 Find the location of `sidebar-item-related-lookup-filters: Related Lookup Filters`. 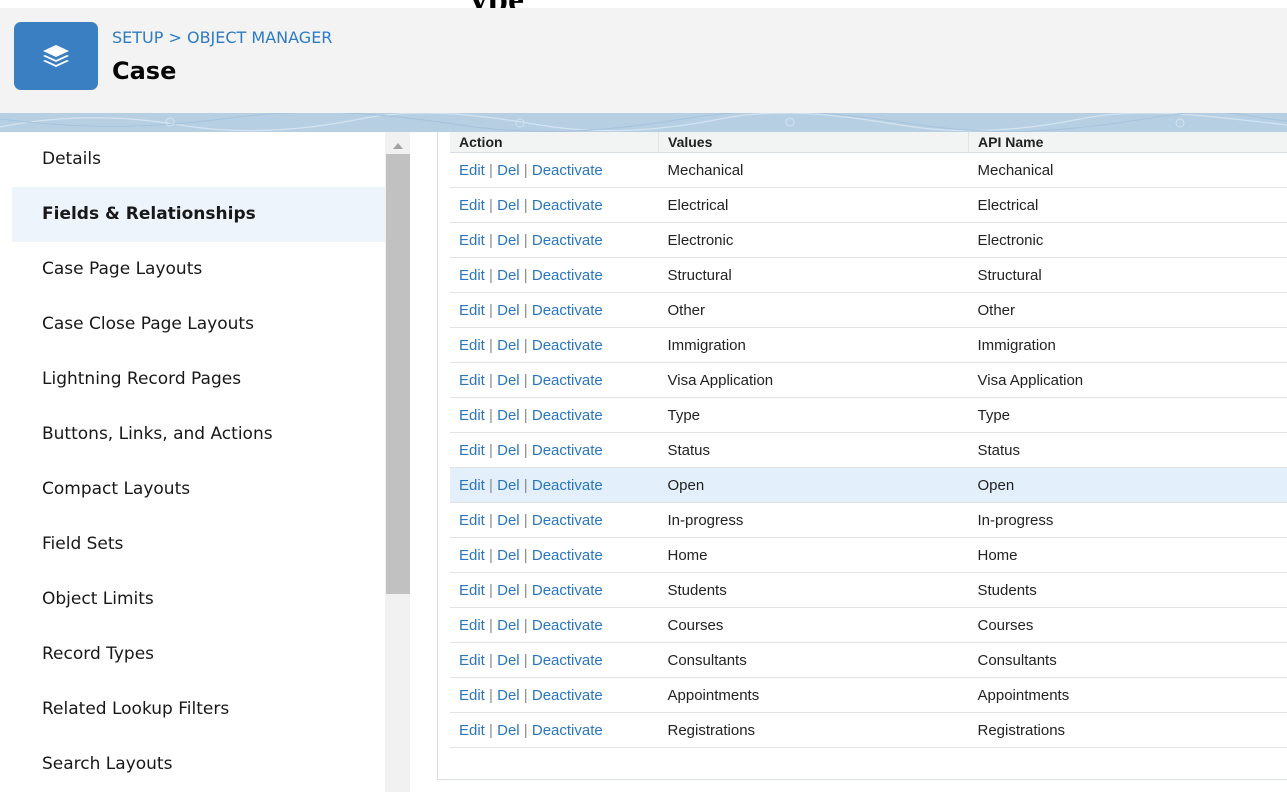

sidebar-item-related-lookup-filters: Related Lookup Filters is located at coordinates (198, 709).